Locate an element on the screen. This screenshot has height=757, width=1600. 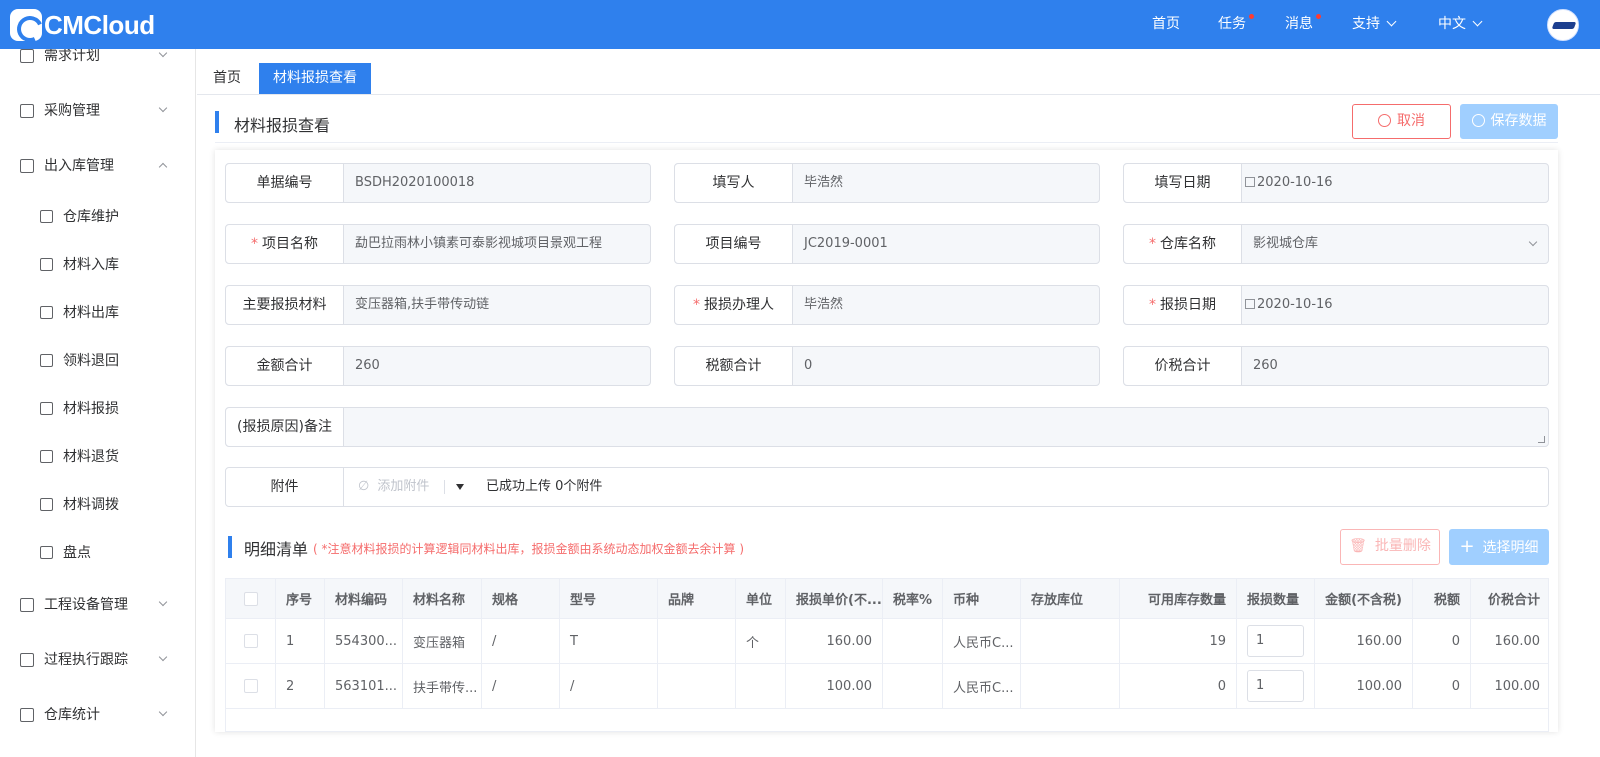
price-tax-total-value: 260 is located at coordinates (1265, 365).